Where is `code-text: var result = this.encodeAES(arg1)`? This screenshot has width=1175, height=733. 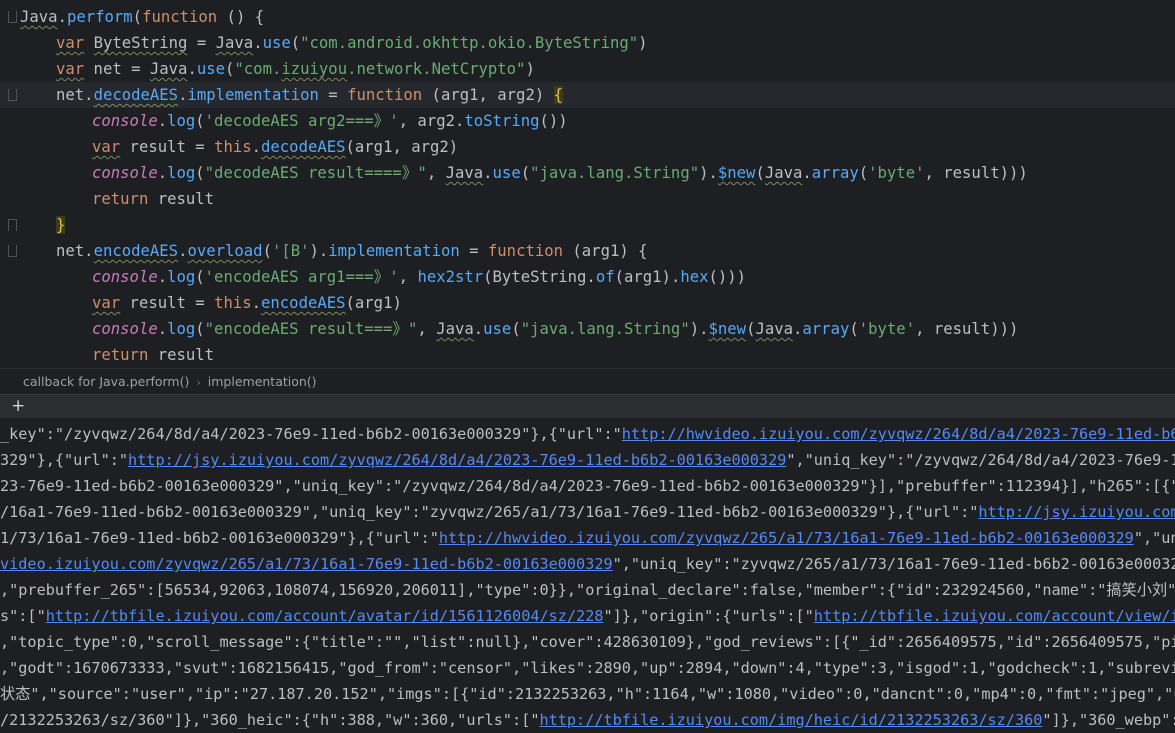 code-text: var result = this.encodeAES(arg1) is located at coordinates (247, 303).